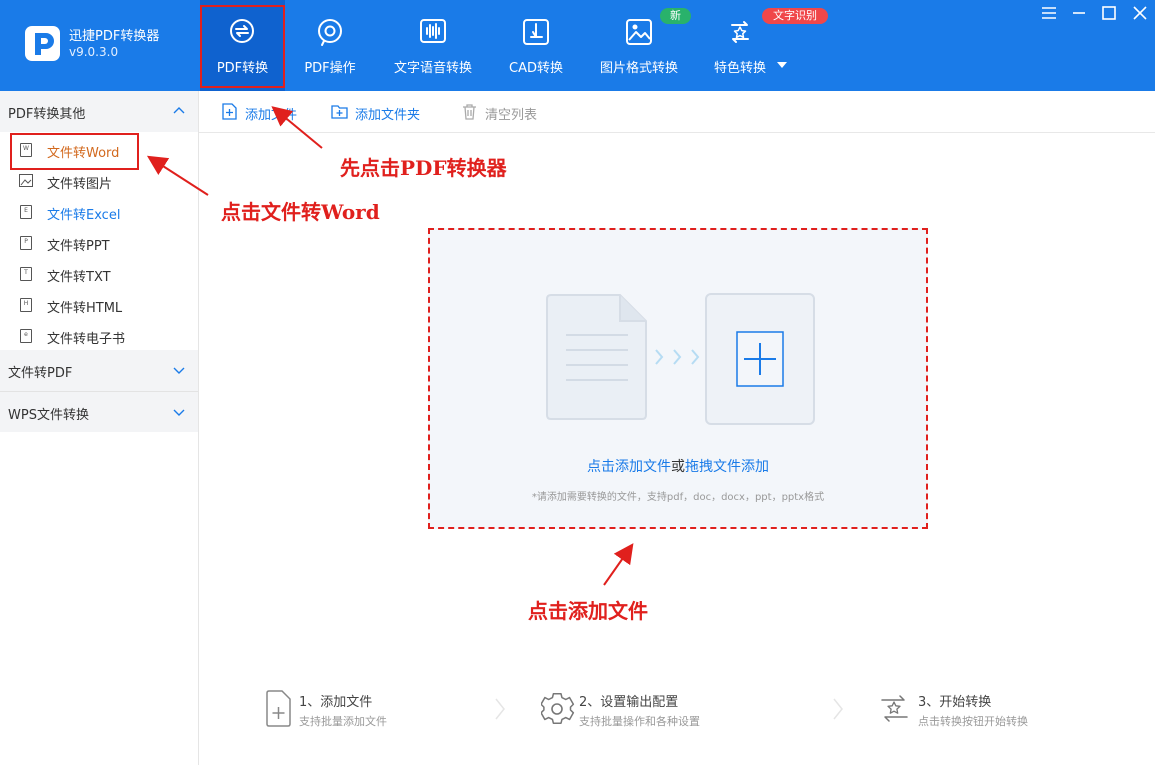  Describe the element at coordinates (675, 16) in the screenshot. I see `new-badge: 新` at that location.